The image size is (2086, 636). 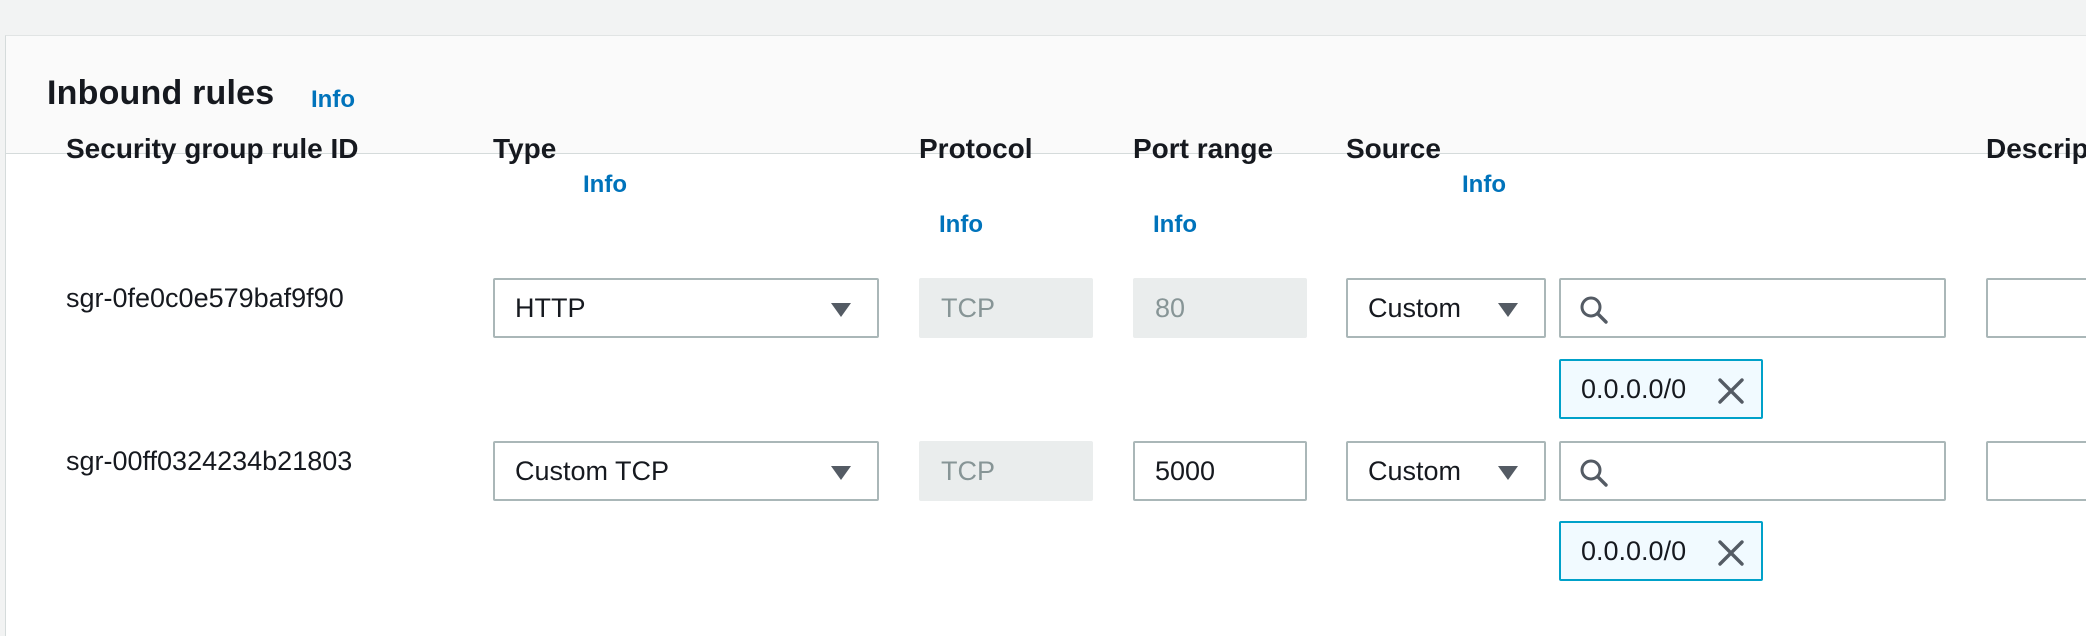 What do you see at coordinates (1220, 308) in the screenshot?
I see `port-range-field: 80` at bounding box center [1220, 308].